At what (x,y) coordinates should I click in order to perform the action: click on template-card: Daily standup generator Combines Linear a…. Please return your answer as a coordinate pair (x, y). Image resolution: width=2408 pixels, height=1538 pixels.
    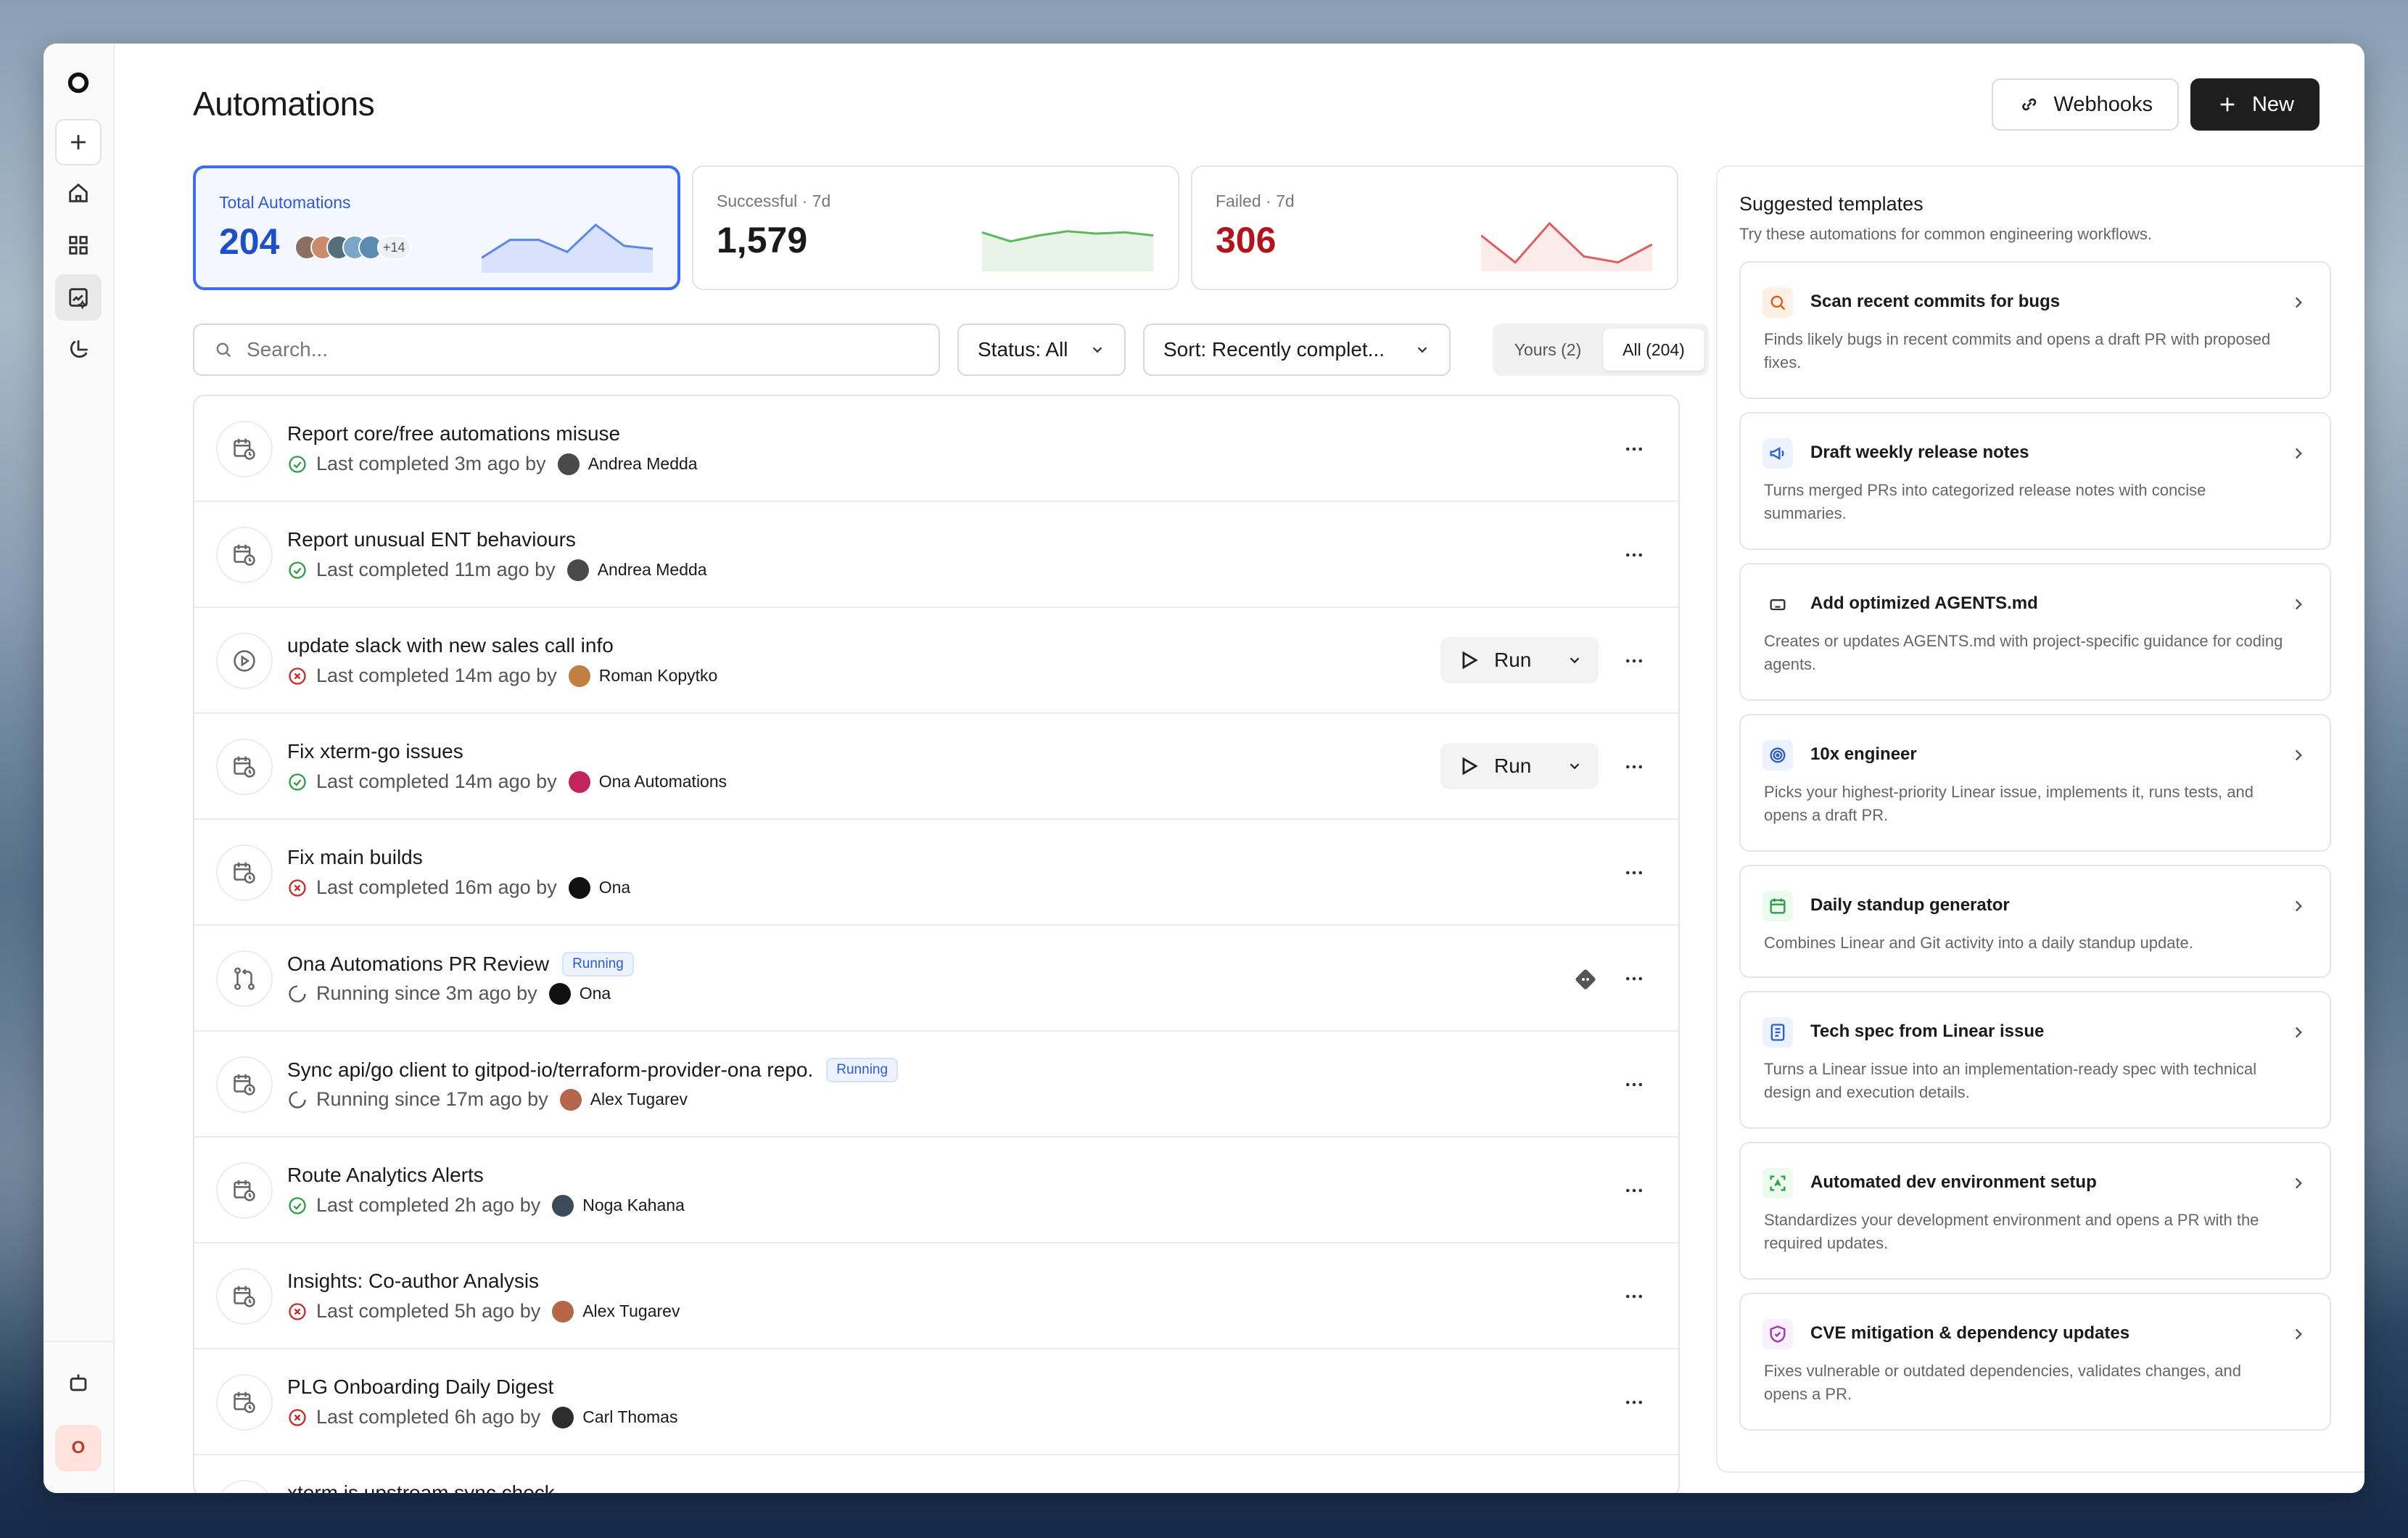
    Looking at the image, I should click on (2035, 921).